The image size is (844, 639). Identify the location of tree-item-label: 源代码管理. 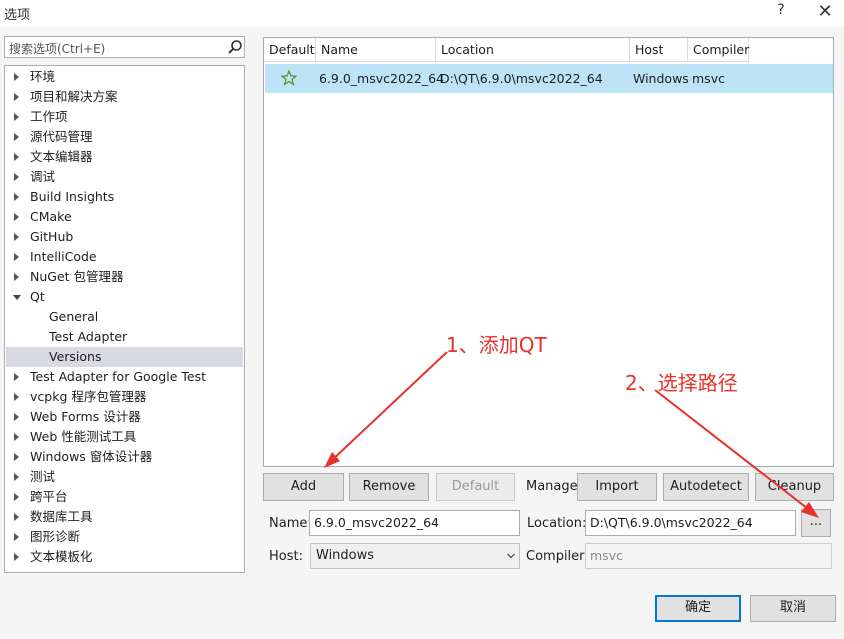
(61, 136).